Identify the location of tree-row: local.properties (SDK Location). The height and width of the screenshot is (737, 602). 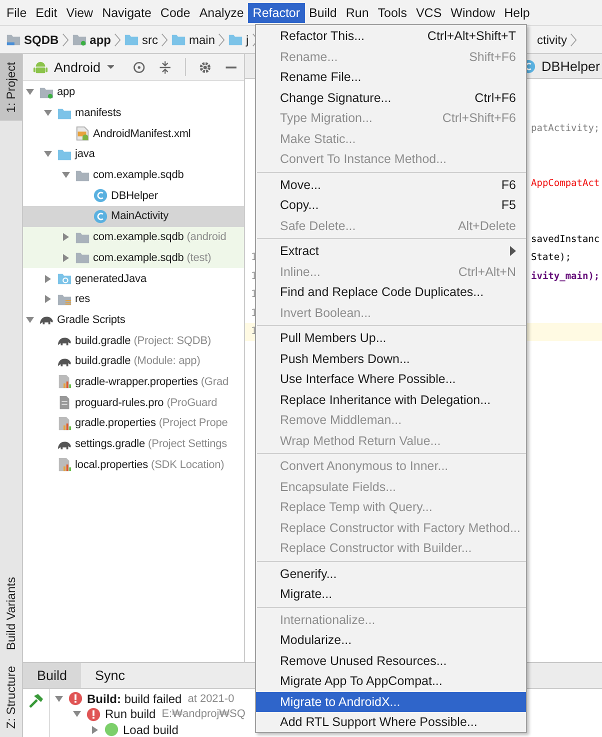
(133, 465).